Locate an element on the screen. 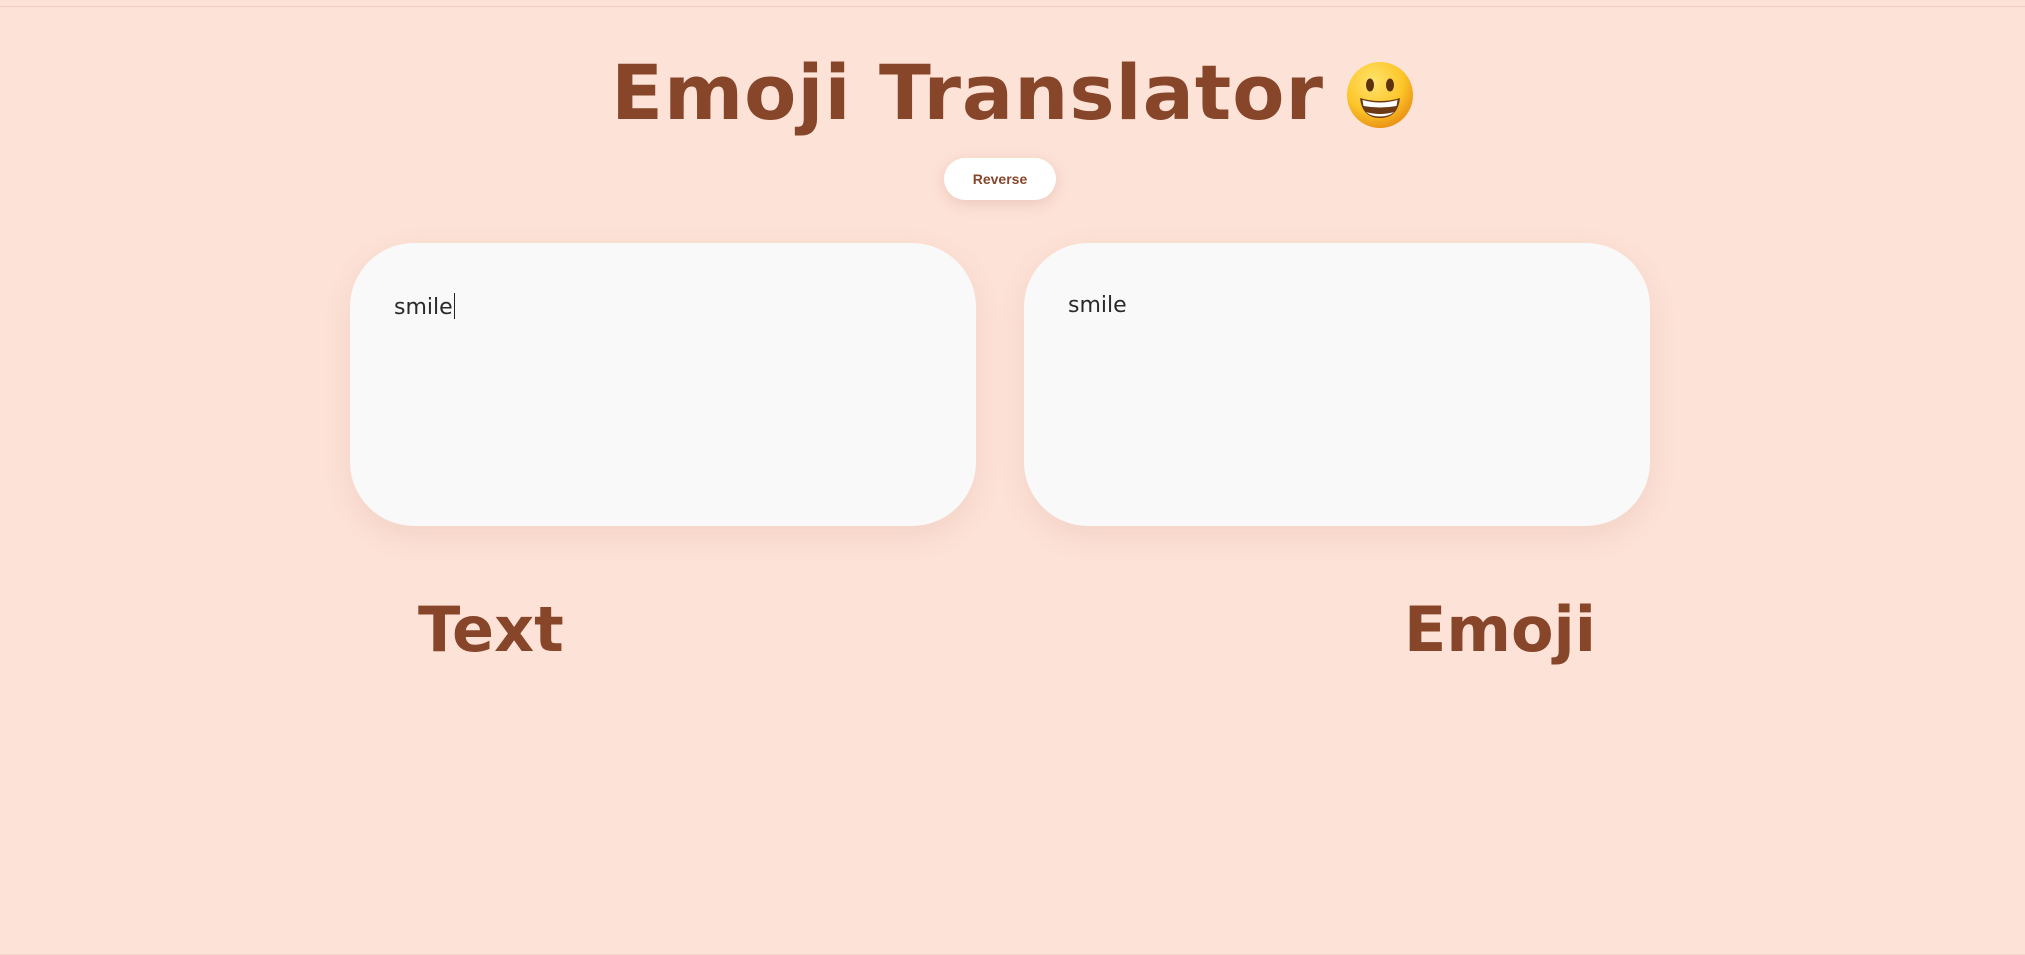 This screenshot has height=955, width=2025. text-input-field: smile is located at coordinates (425, 306).